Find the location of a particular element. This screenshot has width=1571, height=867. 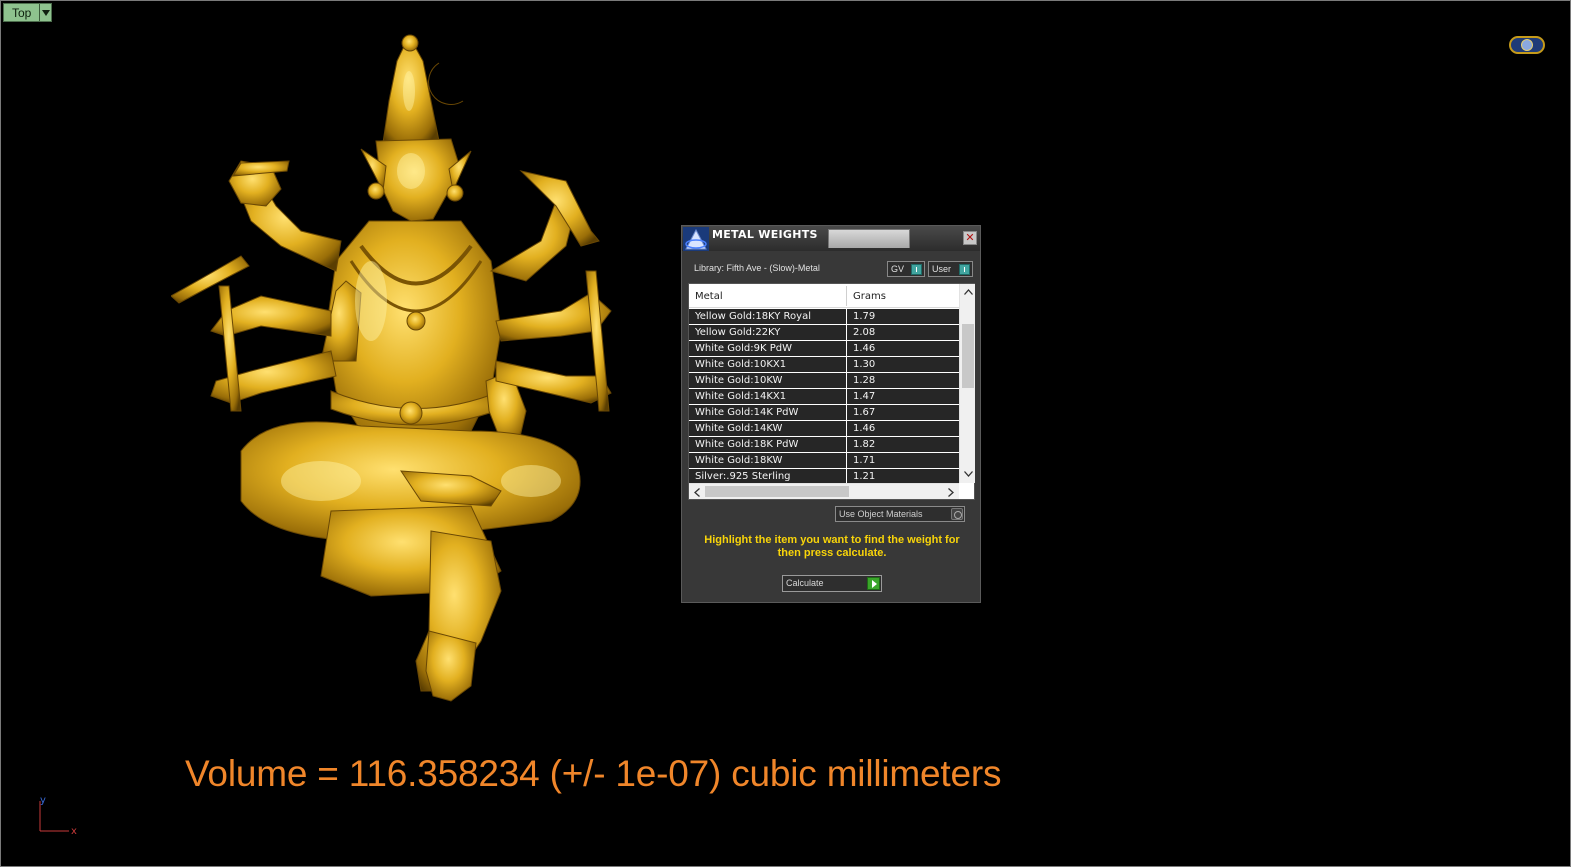

column-header-metal: Metal is located at coordinates (709, 296).